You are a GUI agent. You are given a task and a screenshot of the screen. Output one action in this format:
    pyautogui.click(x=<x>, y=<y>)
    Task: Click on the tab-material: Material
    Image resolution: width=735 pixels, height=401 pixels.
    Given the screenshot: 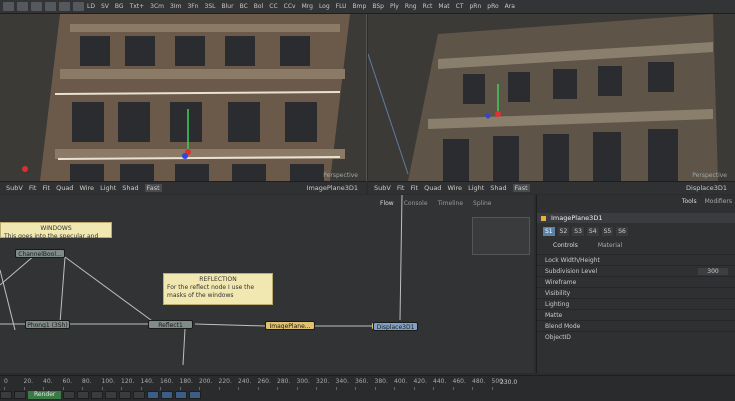 What is the action you would take?
    pyautogui.click(x=610, y=247)
    